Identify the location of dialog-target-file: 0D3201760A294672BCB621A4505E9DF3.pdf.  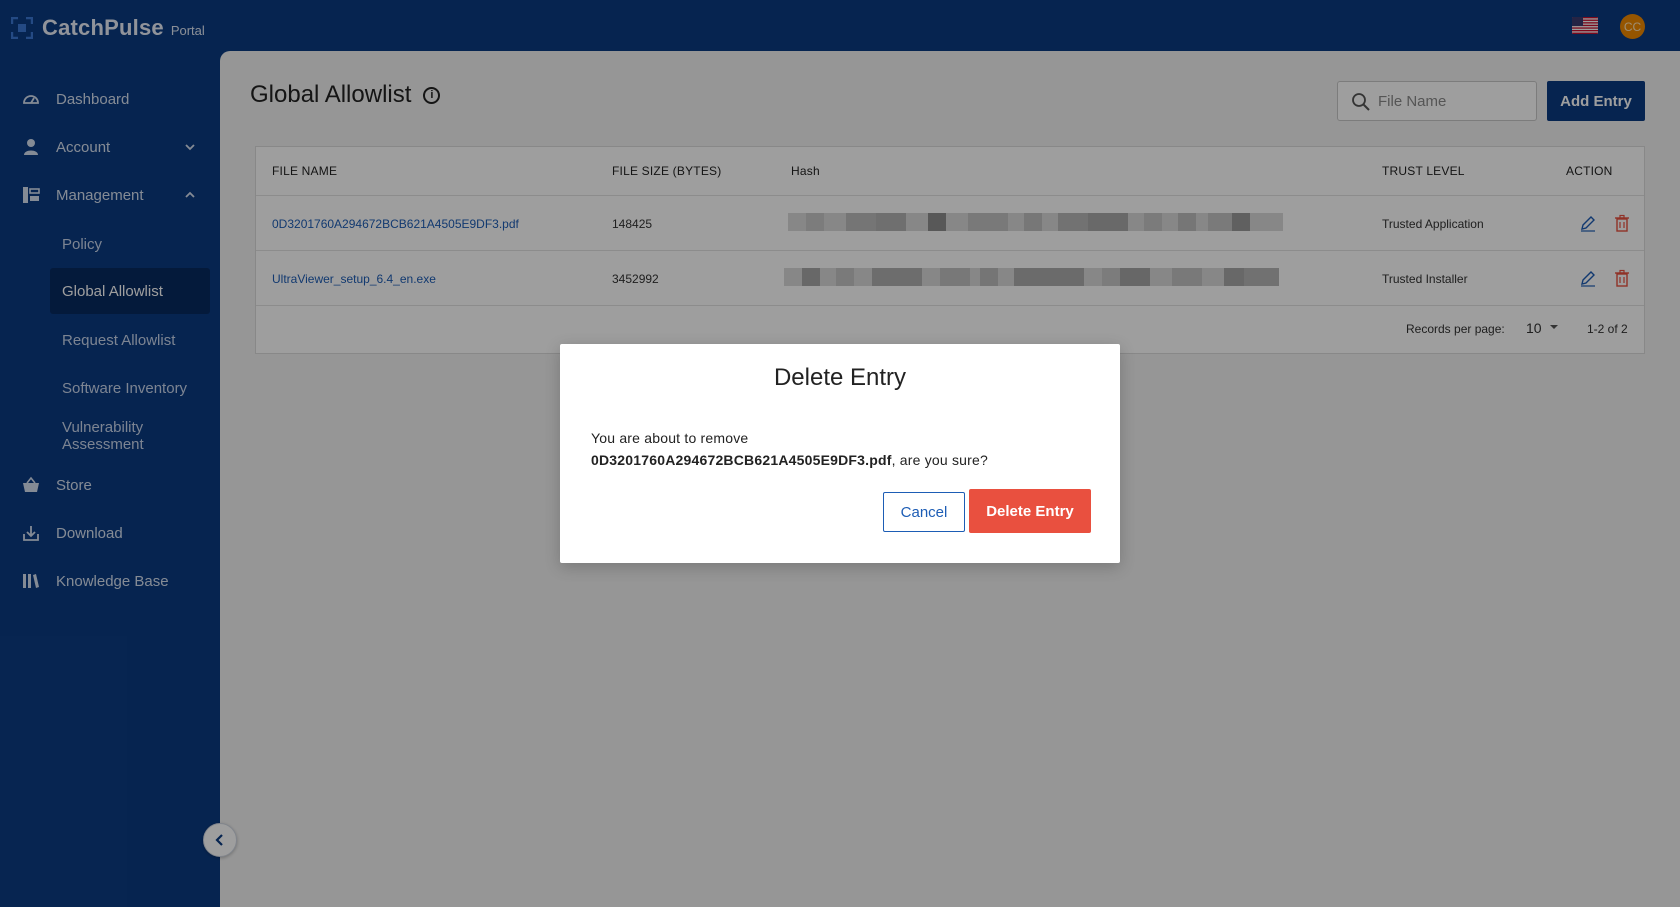
(741, 460).